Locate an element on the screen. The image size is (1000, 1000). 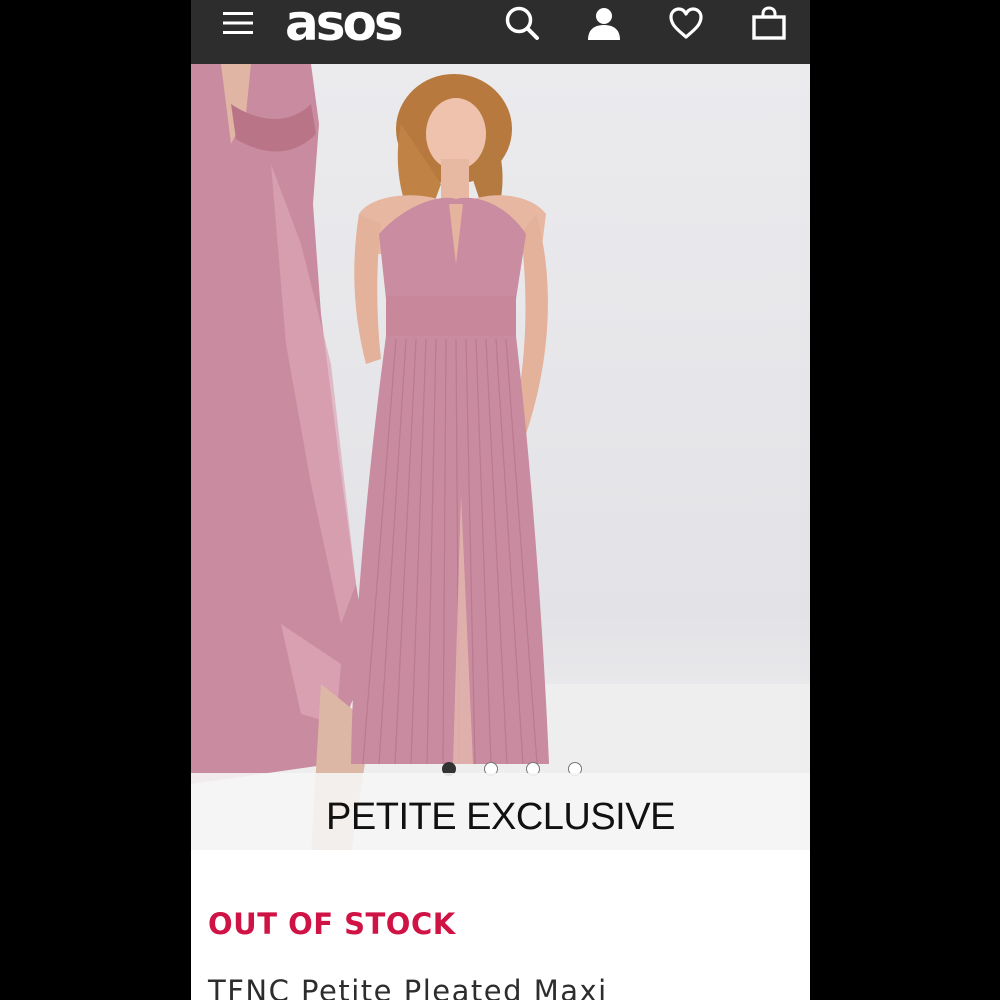
stock-status: OUT OF STOCK is located at coordinates (332, 924).